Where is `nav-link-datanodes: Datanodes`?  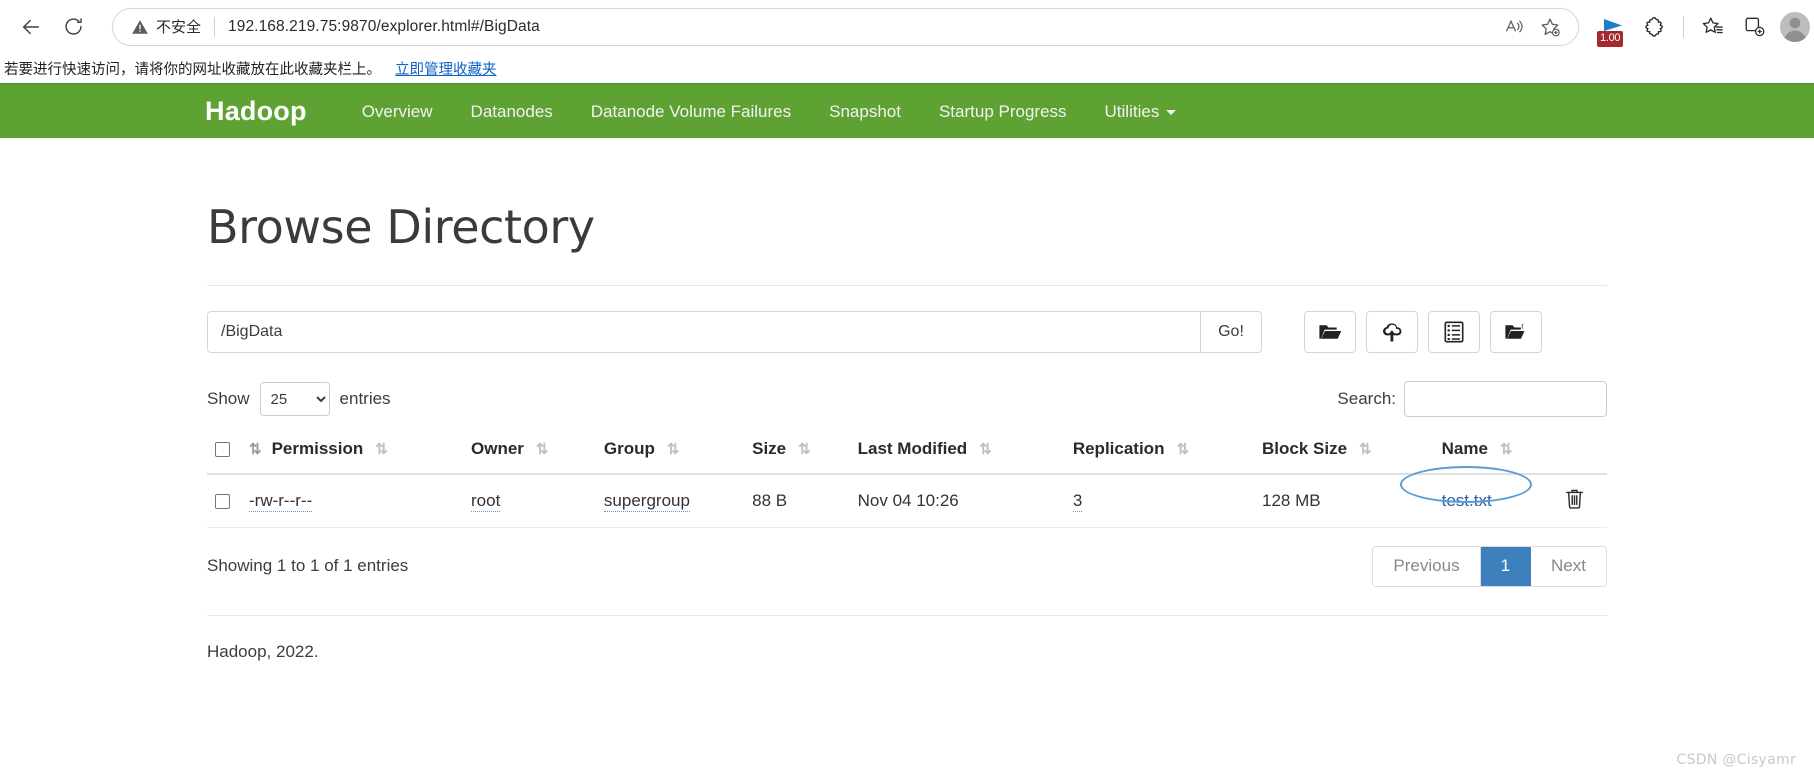 nav-link-datanodes: Datanodes is located at coordinates (512, 111).